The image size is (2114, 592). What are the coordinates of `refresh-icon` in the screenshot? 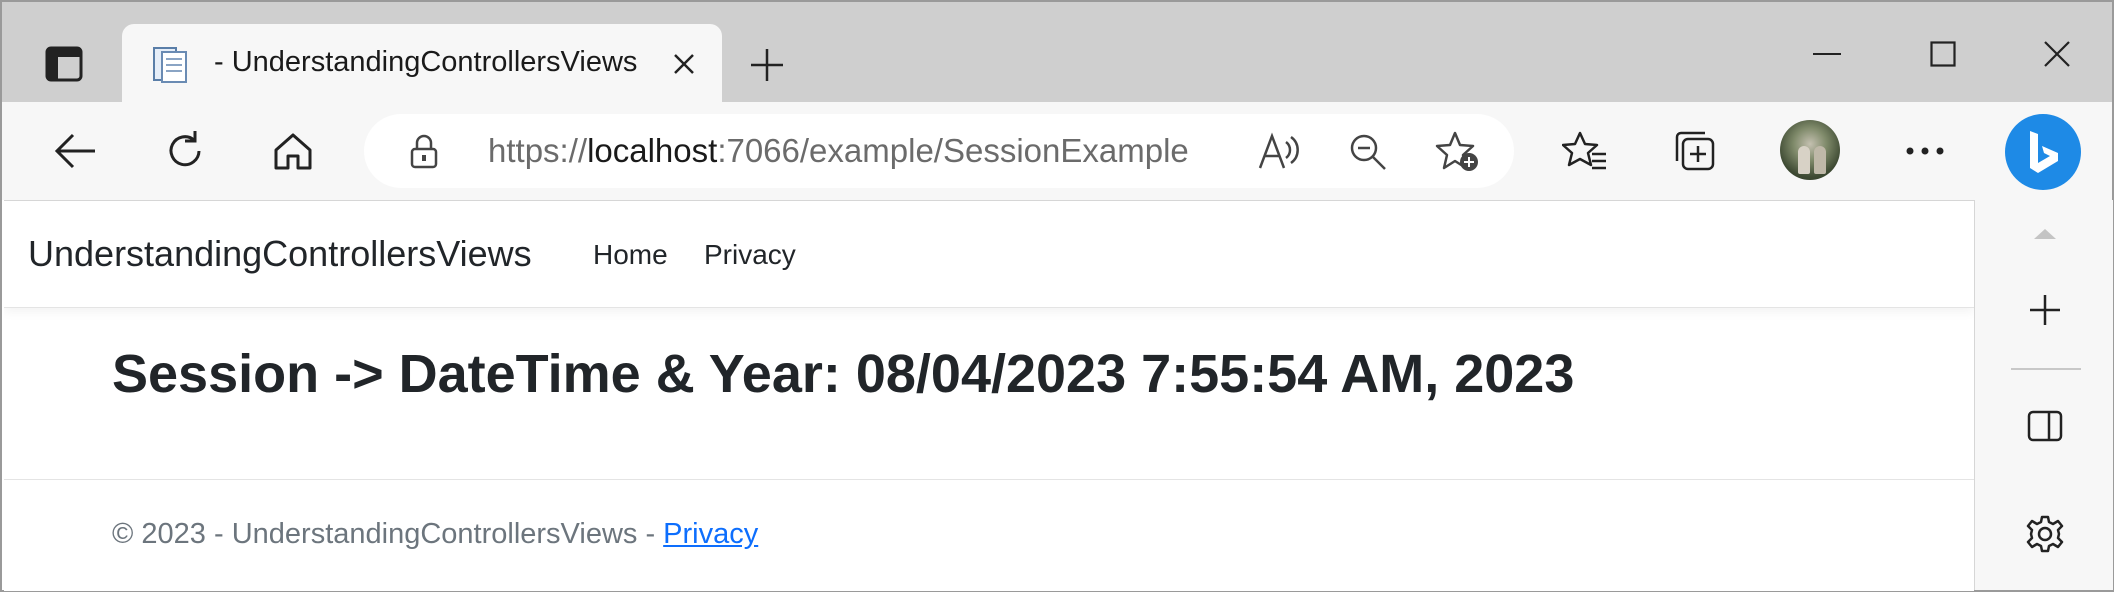 It's located at (185, 151).